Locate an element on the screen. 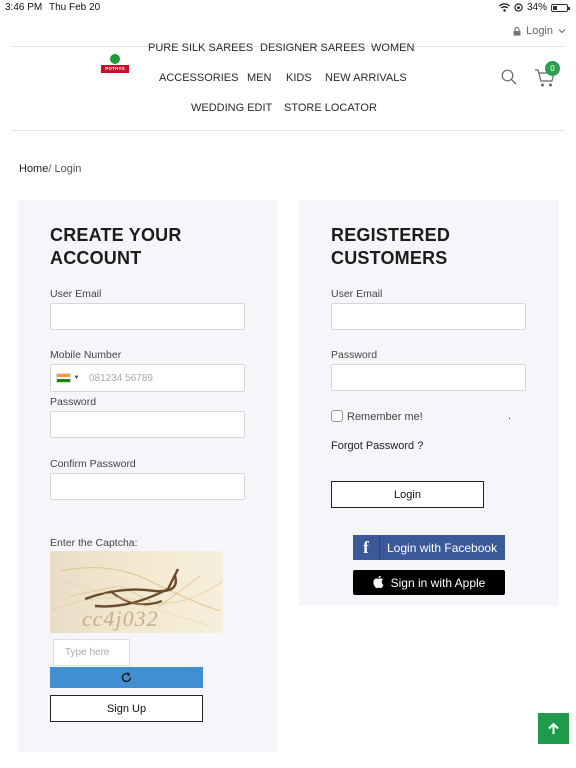 The image size is (576, 768). status-icons: 34% is located at coordinates (534, 7).